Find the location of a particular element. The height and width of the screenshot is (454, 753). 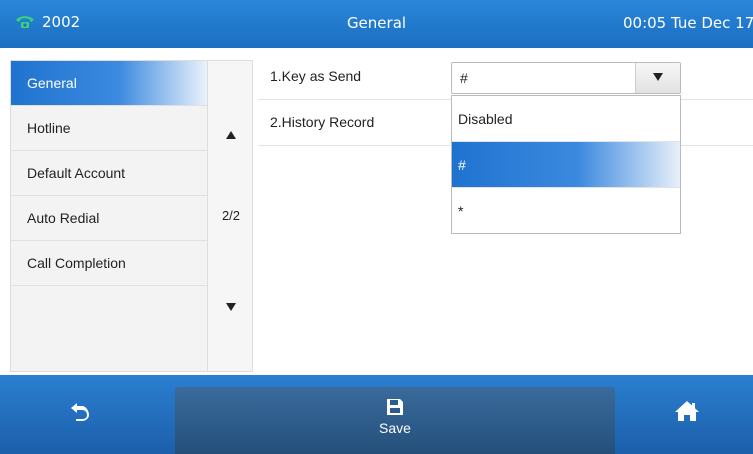

sidebar-item-general: General is located at coordinates (109, 83).